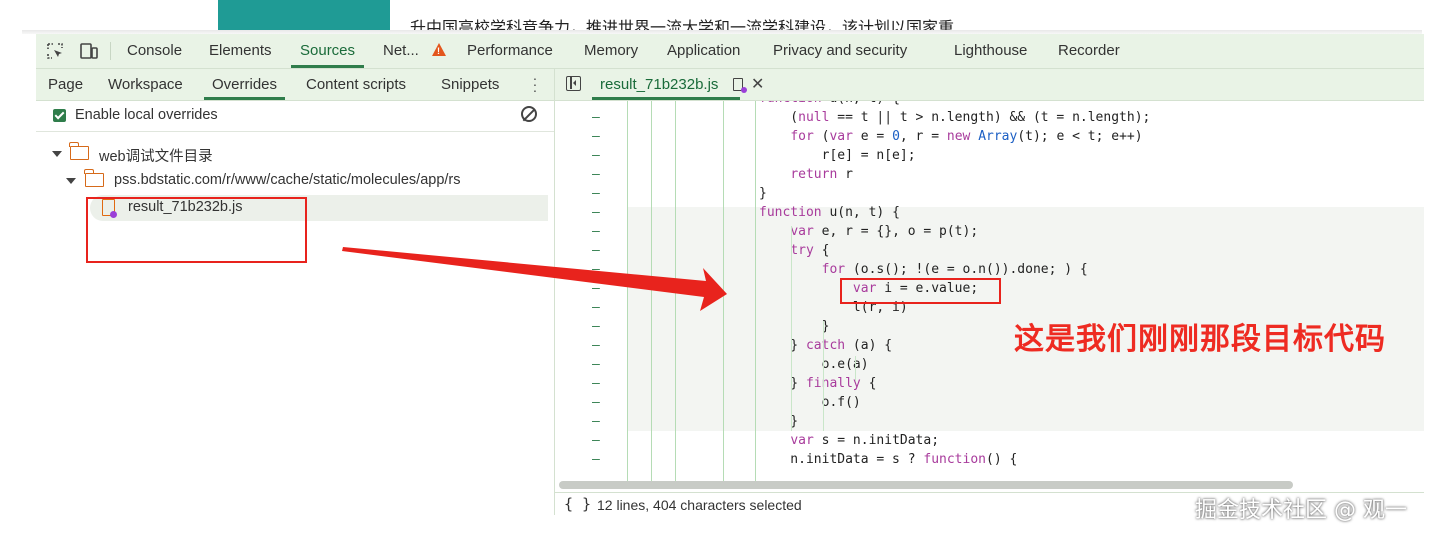 The height and width of the screenshot is (536, 1447). Describe the element at coordinates (989, 174) in the screenshot. I see `code-line: – return r` at that location.